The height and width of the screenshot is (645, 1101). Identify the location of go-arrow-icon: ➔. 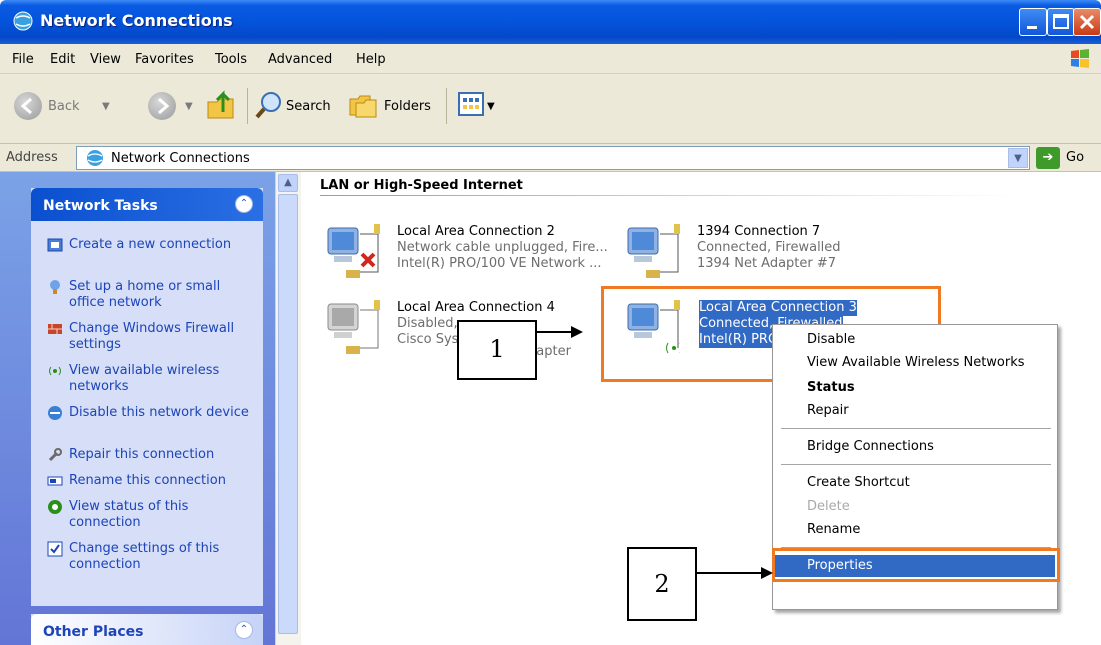
(1048, 158).